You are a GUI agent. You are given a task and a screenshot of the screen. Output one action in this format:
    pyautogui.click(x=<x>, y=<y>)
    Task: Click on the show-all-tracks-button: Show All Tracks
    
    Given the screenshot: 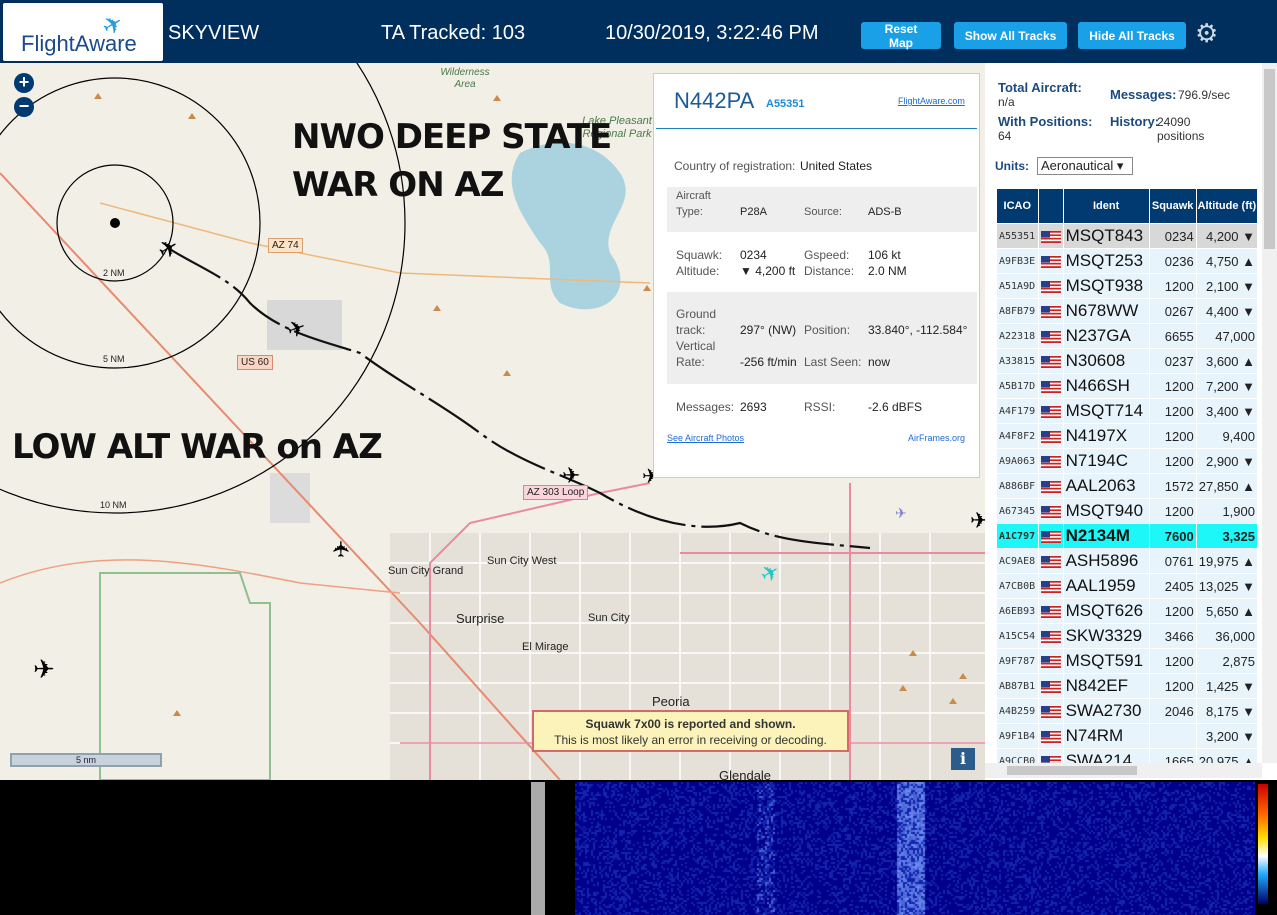 What is the action you would take?
    pyautogui.click(x=1010, y=35)
    